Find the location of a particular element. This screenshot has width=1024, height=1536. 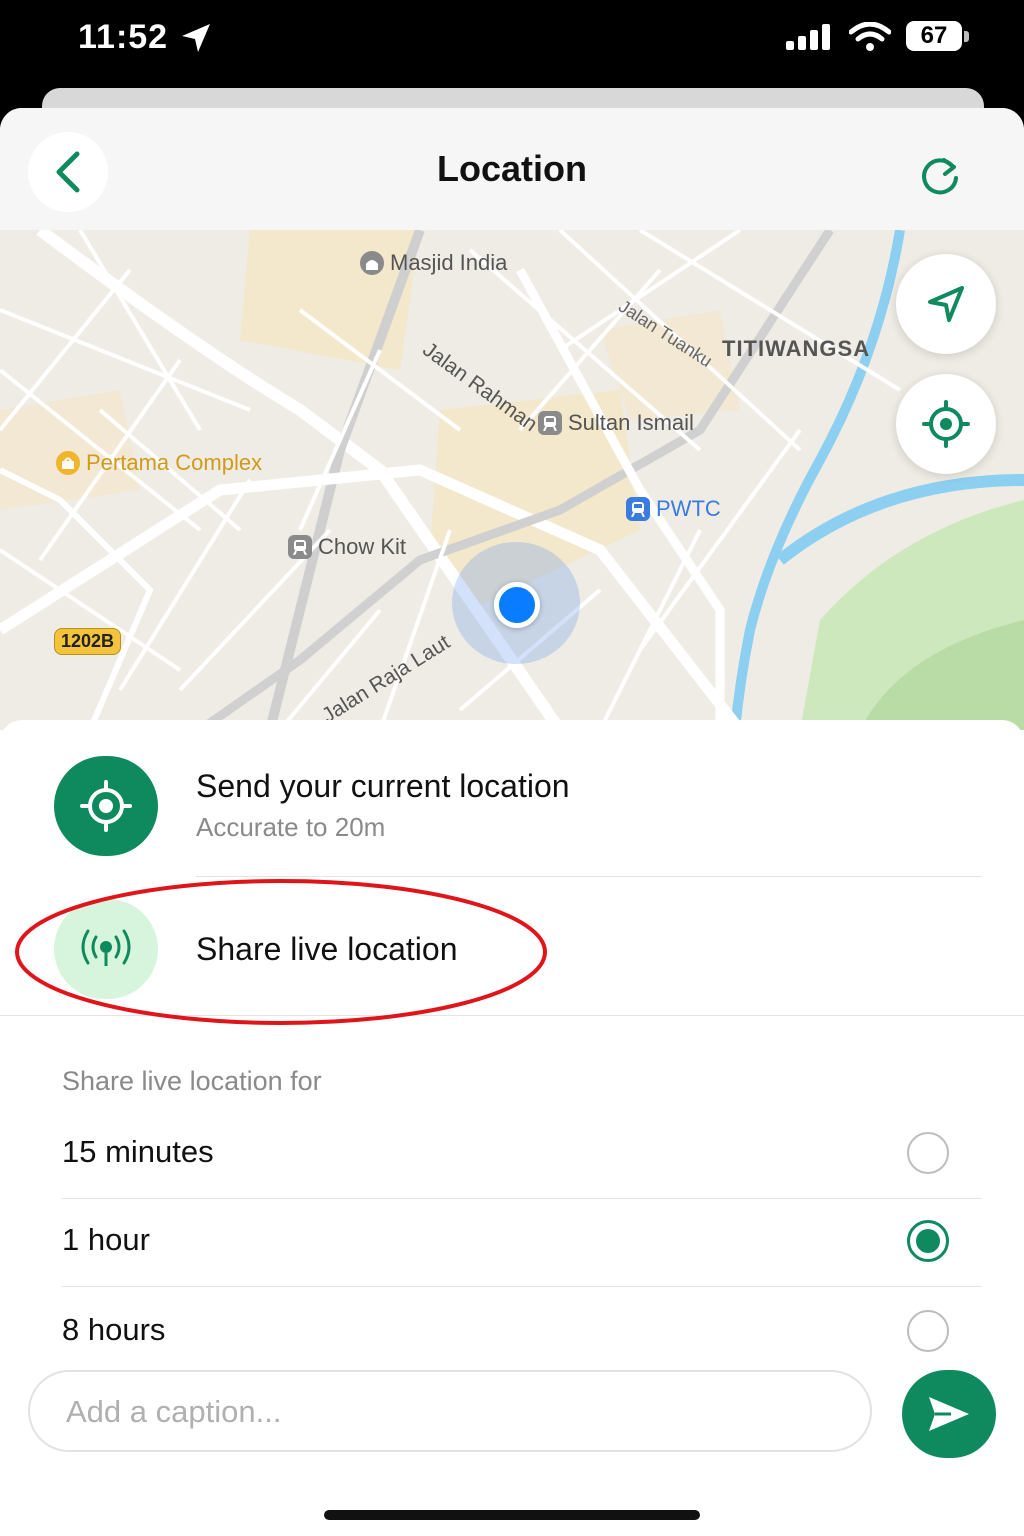

poi-label: Pertama Complex is located at coordinates (174, 462).